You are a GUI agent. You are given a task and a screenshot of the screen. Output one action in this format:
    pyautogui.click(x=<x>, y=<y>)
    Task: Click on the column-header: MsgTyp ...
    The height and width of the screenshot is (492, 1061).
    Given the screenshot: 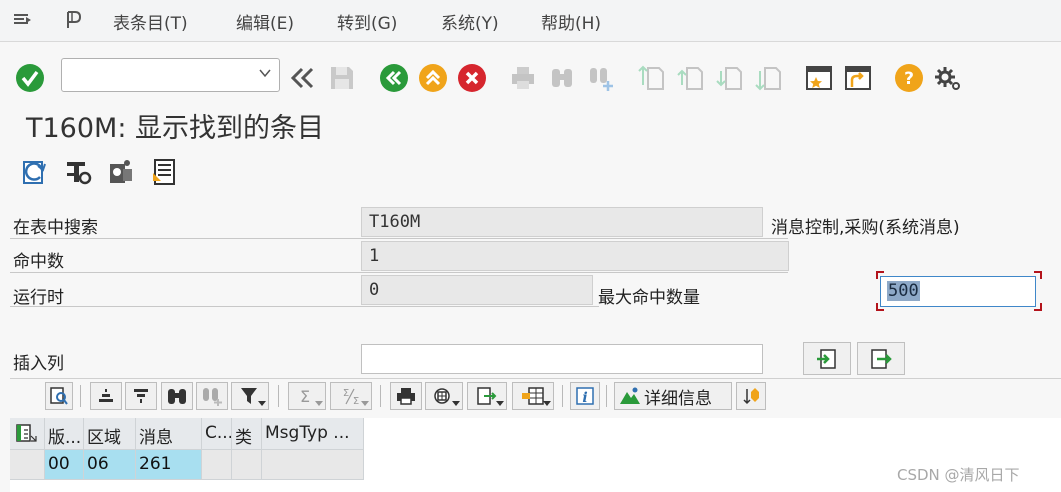 What is the action you would take?
    pyautogui.click(x=313, y=434)
    